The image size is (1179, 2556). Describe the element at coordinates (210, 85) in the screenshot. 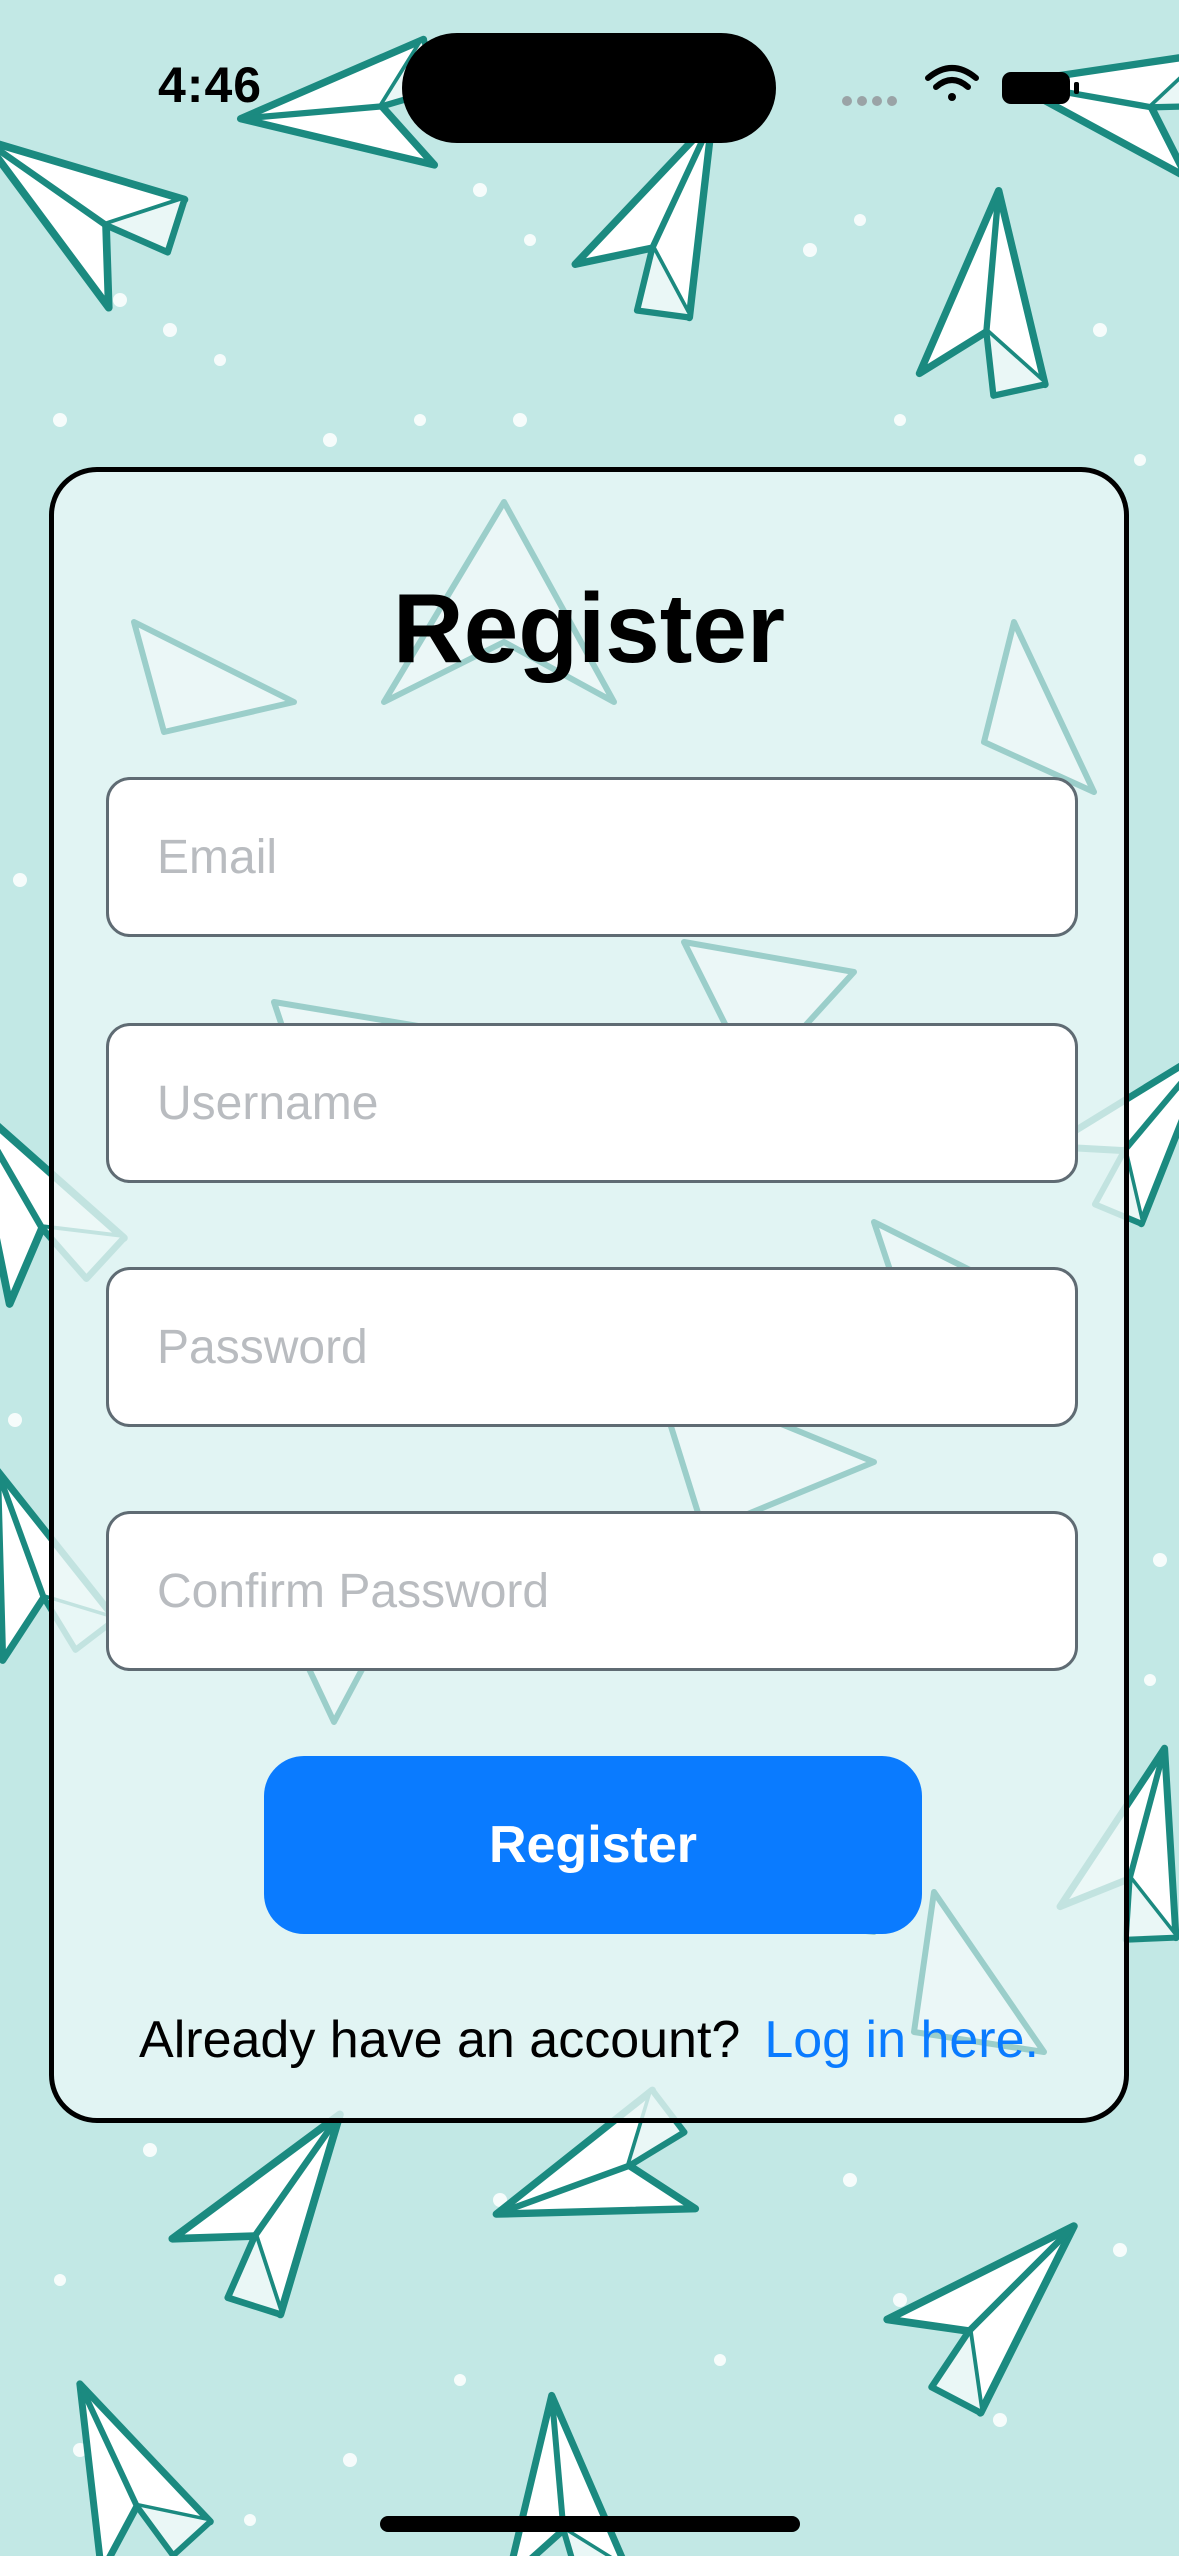

I see `status-time: 4:46` at that location.